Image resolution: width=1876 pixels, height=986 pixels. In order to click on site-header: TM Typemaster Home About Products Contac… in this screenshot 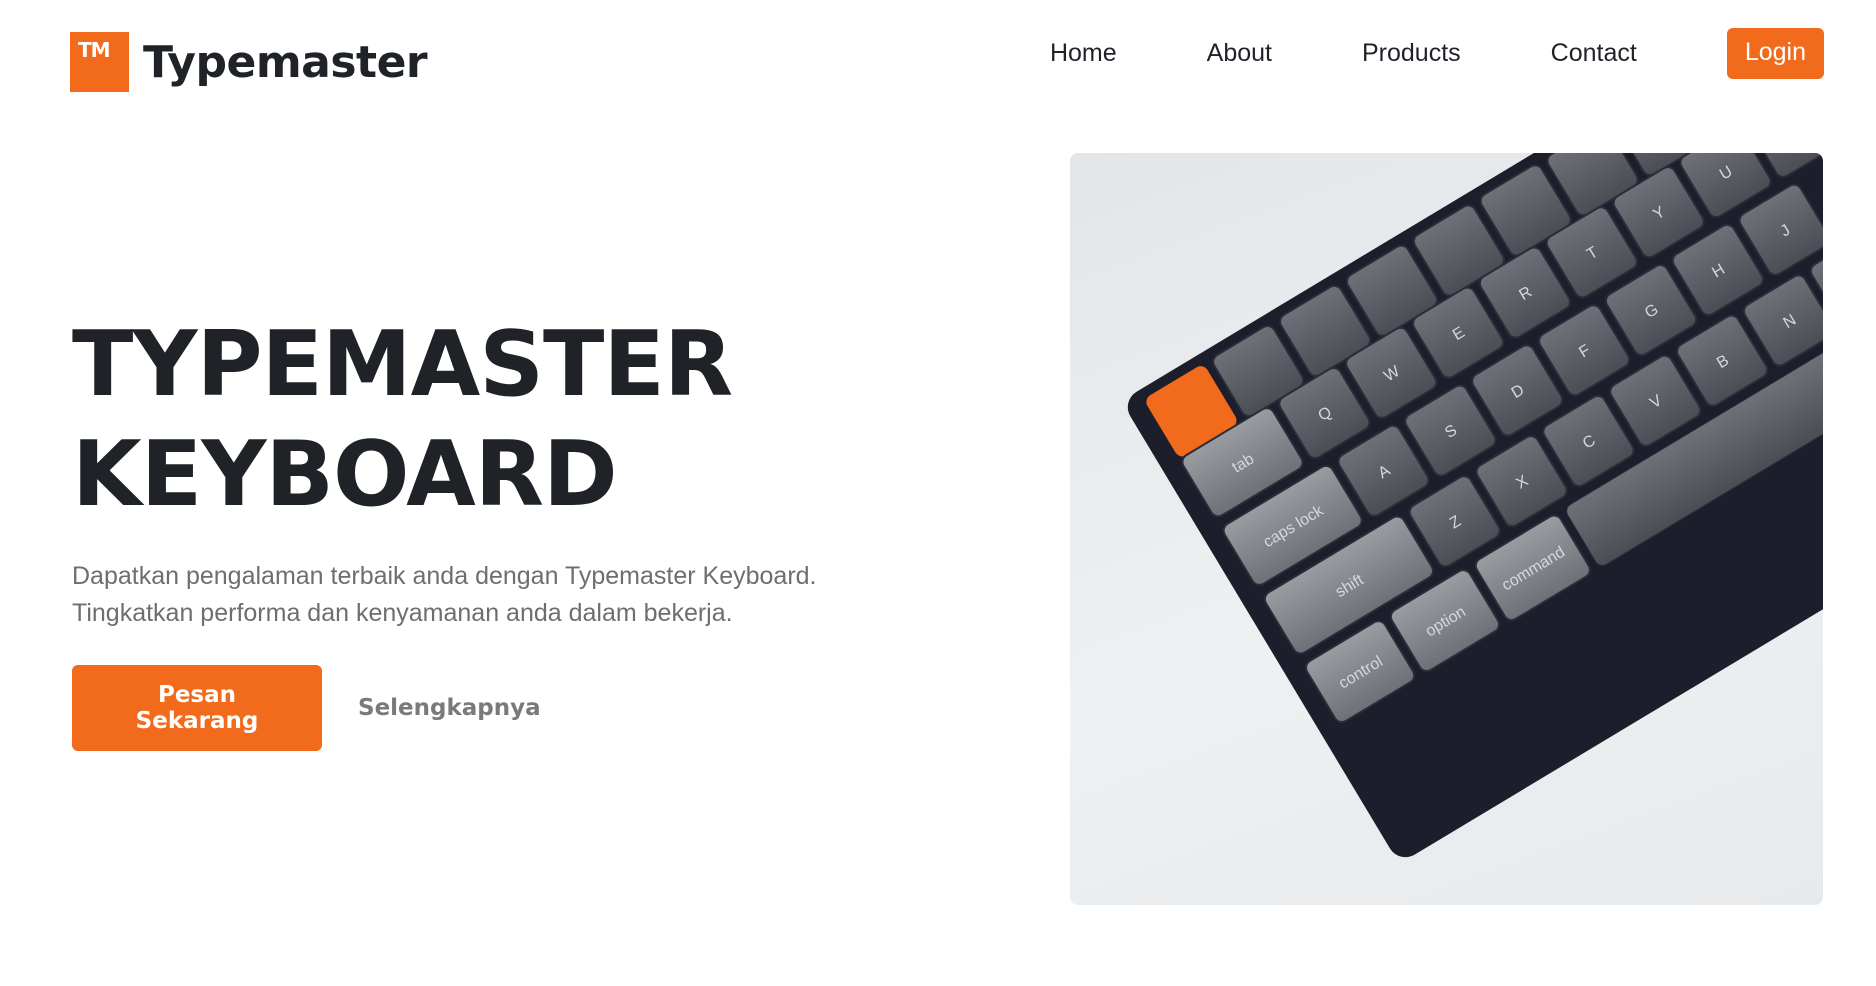, I will do `click(938, 55)`.